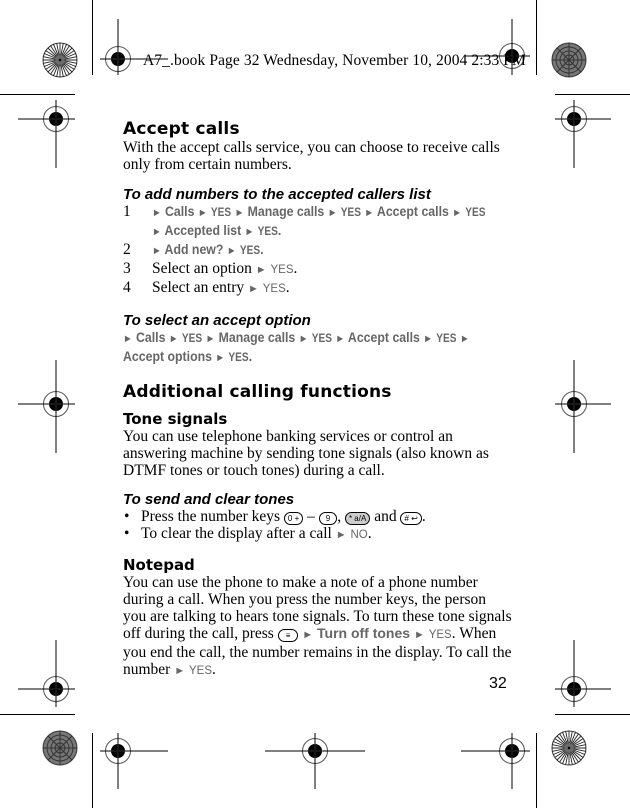  What do you see at coordinates (194, 249) in the screenshot?
I see `menu-item: Add new?` at bounding box center [194, 249].